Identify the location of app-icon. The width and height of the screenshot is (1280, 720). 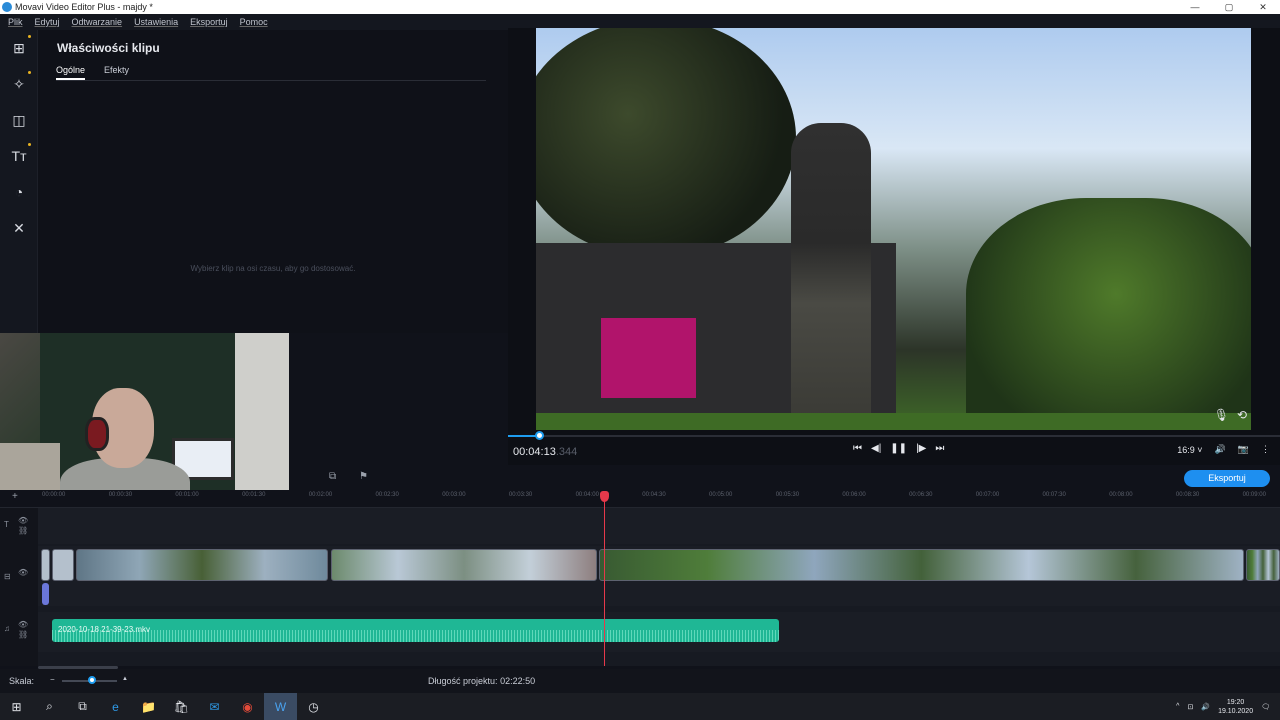
(7, 7).